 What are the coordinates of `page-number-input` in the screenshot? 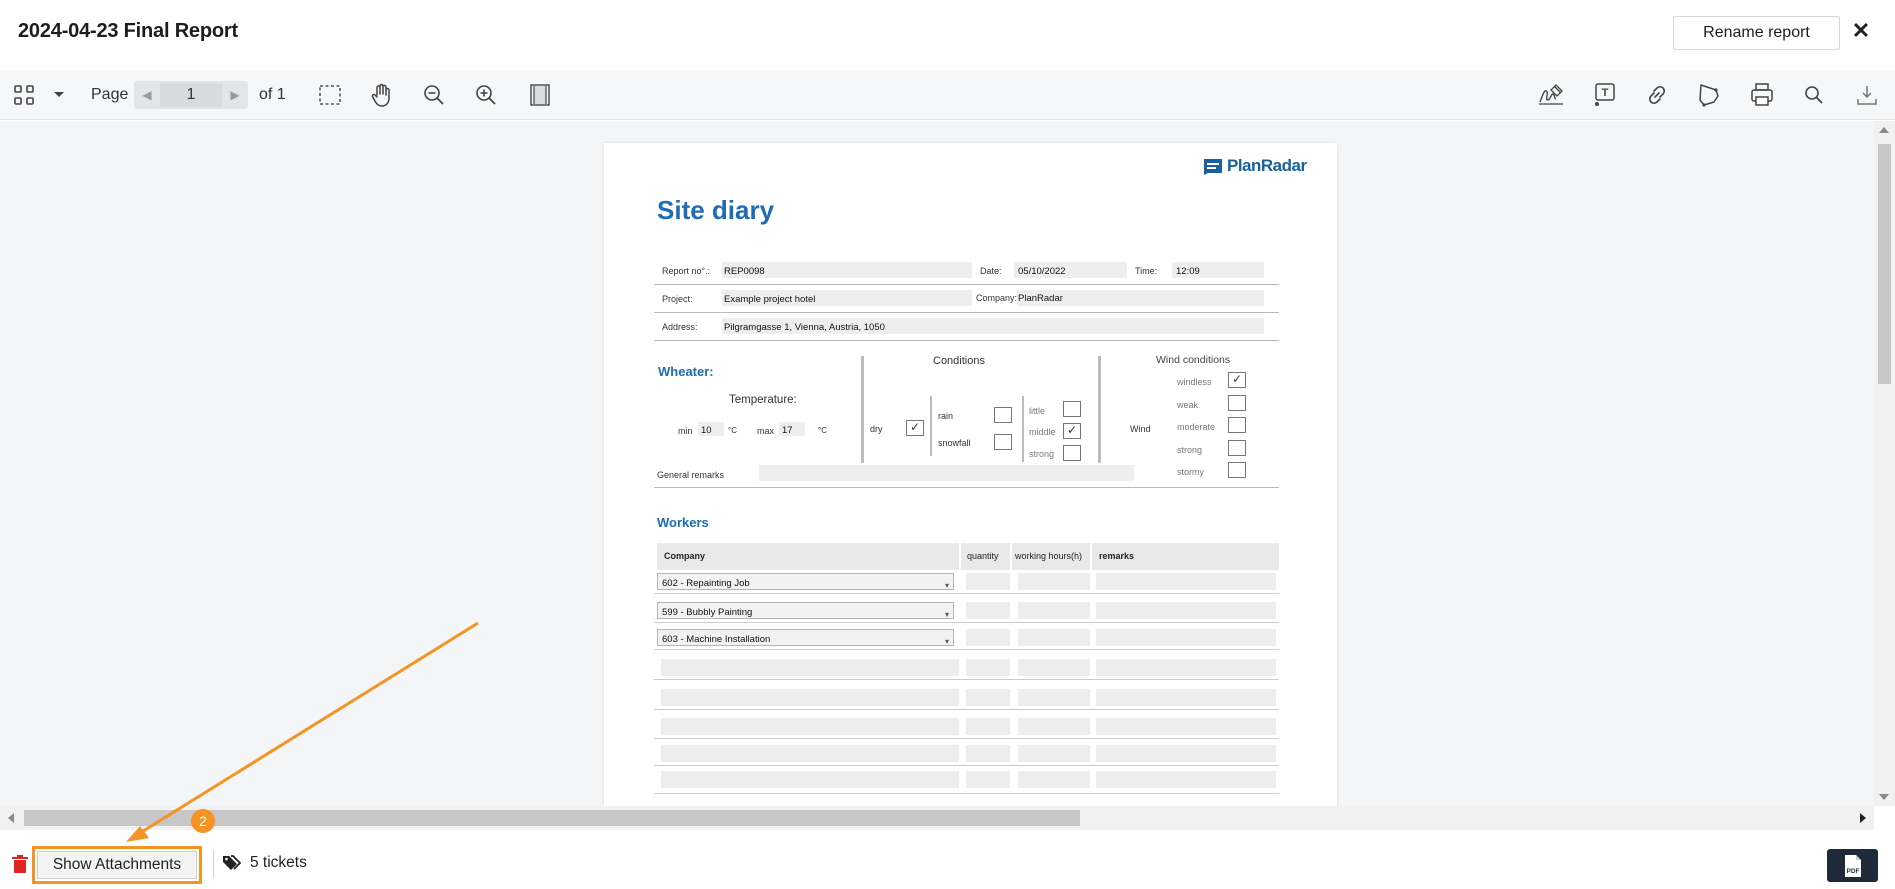 It's located at (191, 95).